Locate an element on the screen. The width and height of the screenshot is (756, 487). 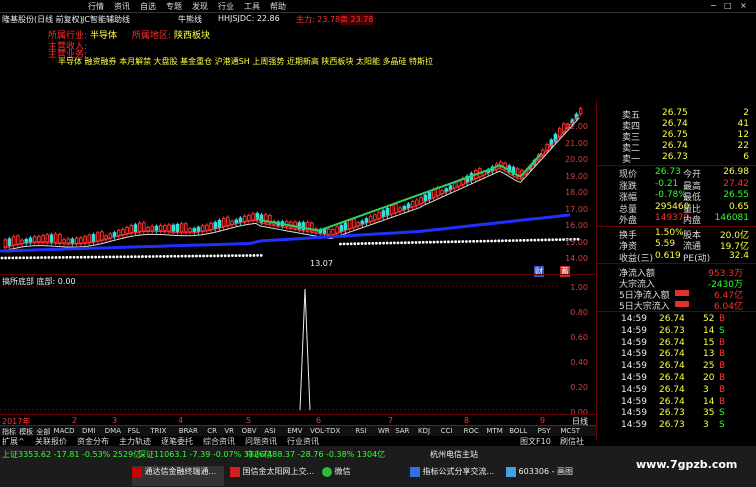
money-flow-row: 大宗流入 -2430万 is located at coordinates (676, 283).